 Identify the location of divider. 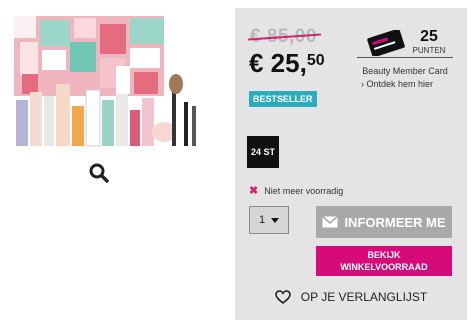
(405, 57).